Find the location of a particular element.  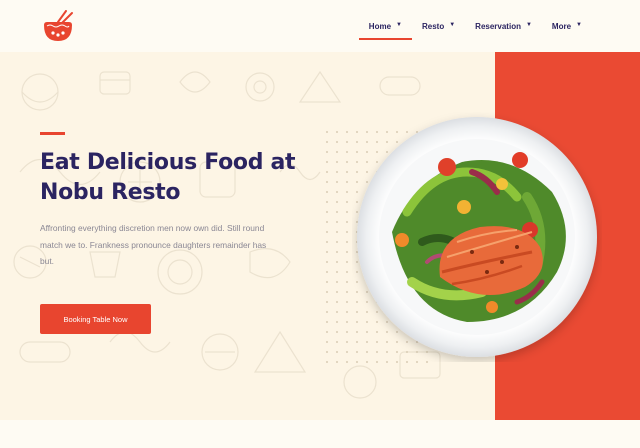

page-bottom is located at coordinates (320, 434).